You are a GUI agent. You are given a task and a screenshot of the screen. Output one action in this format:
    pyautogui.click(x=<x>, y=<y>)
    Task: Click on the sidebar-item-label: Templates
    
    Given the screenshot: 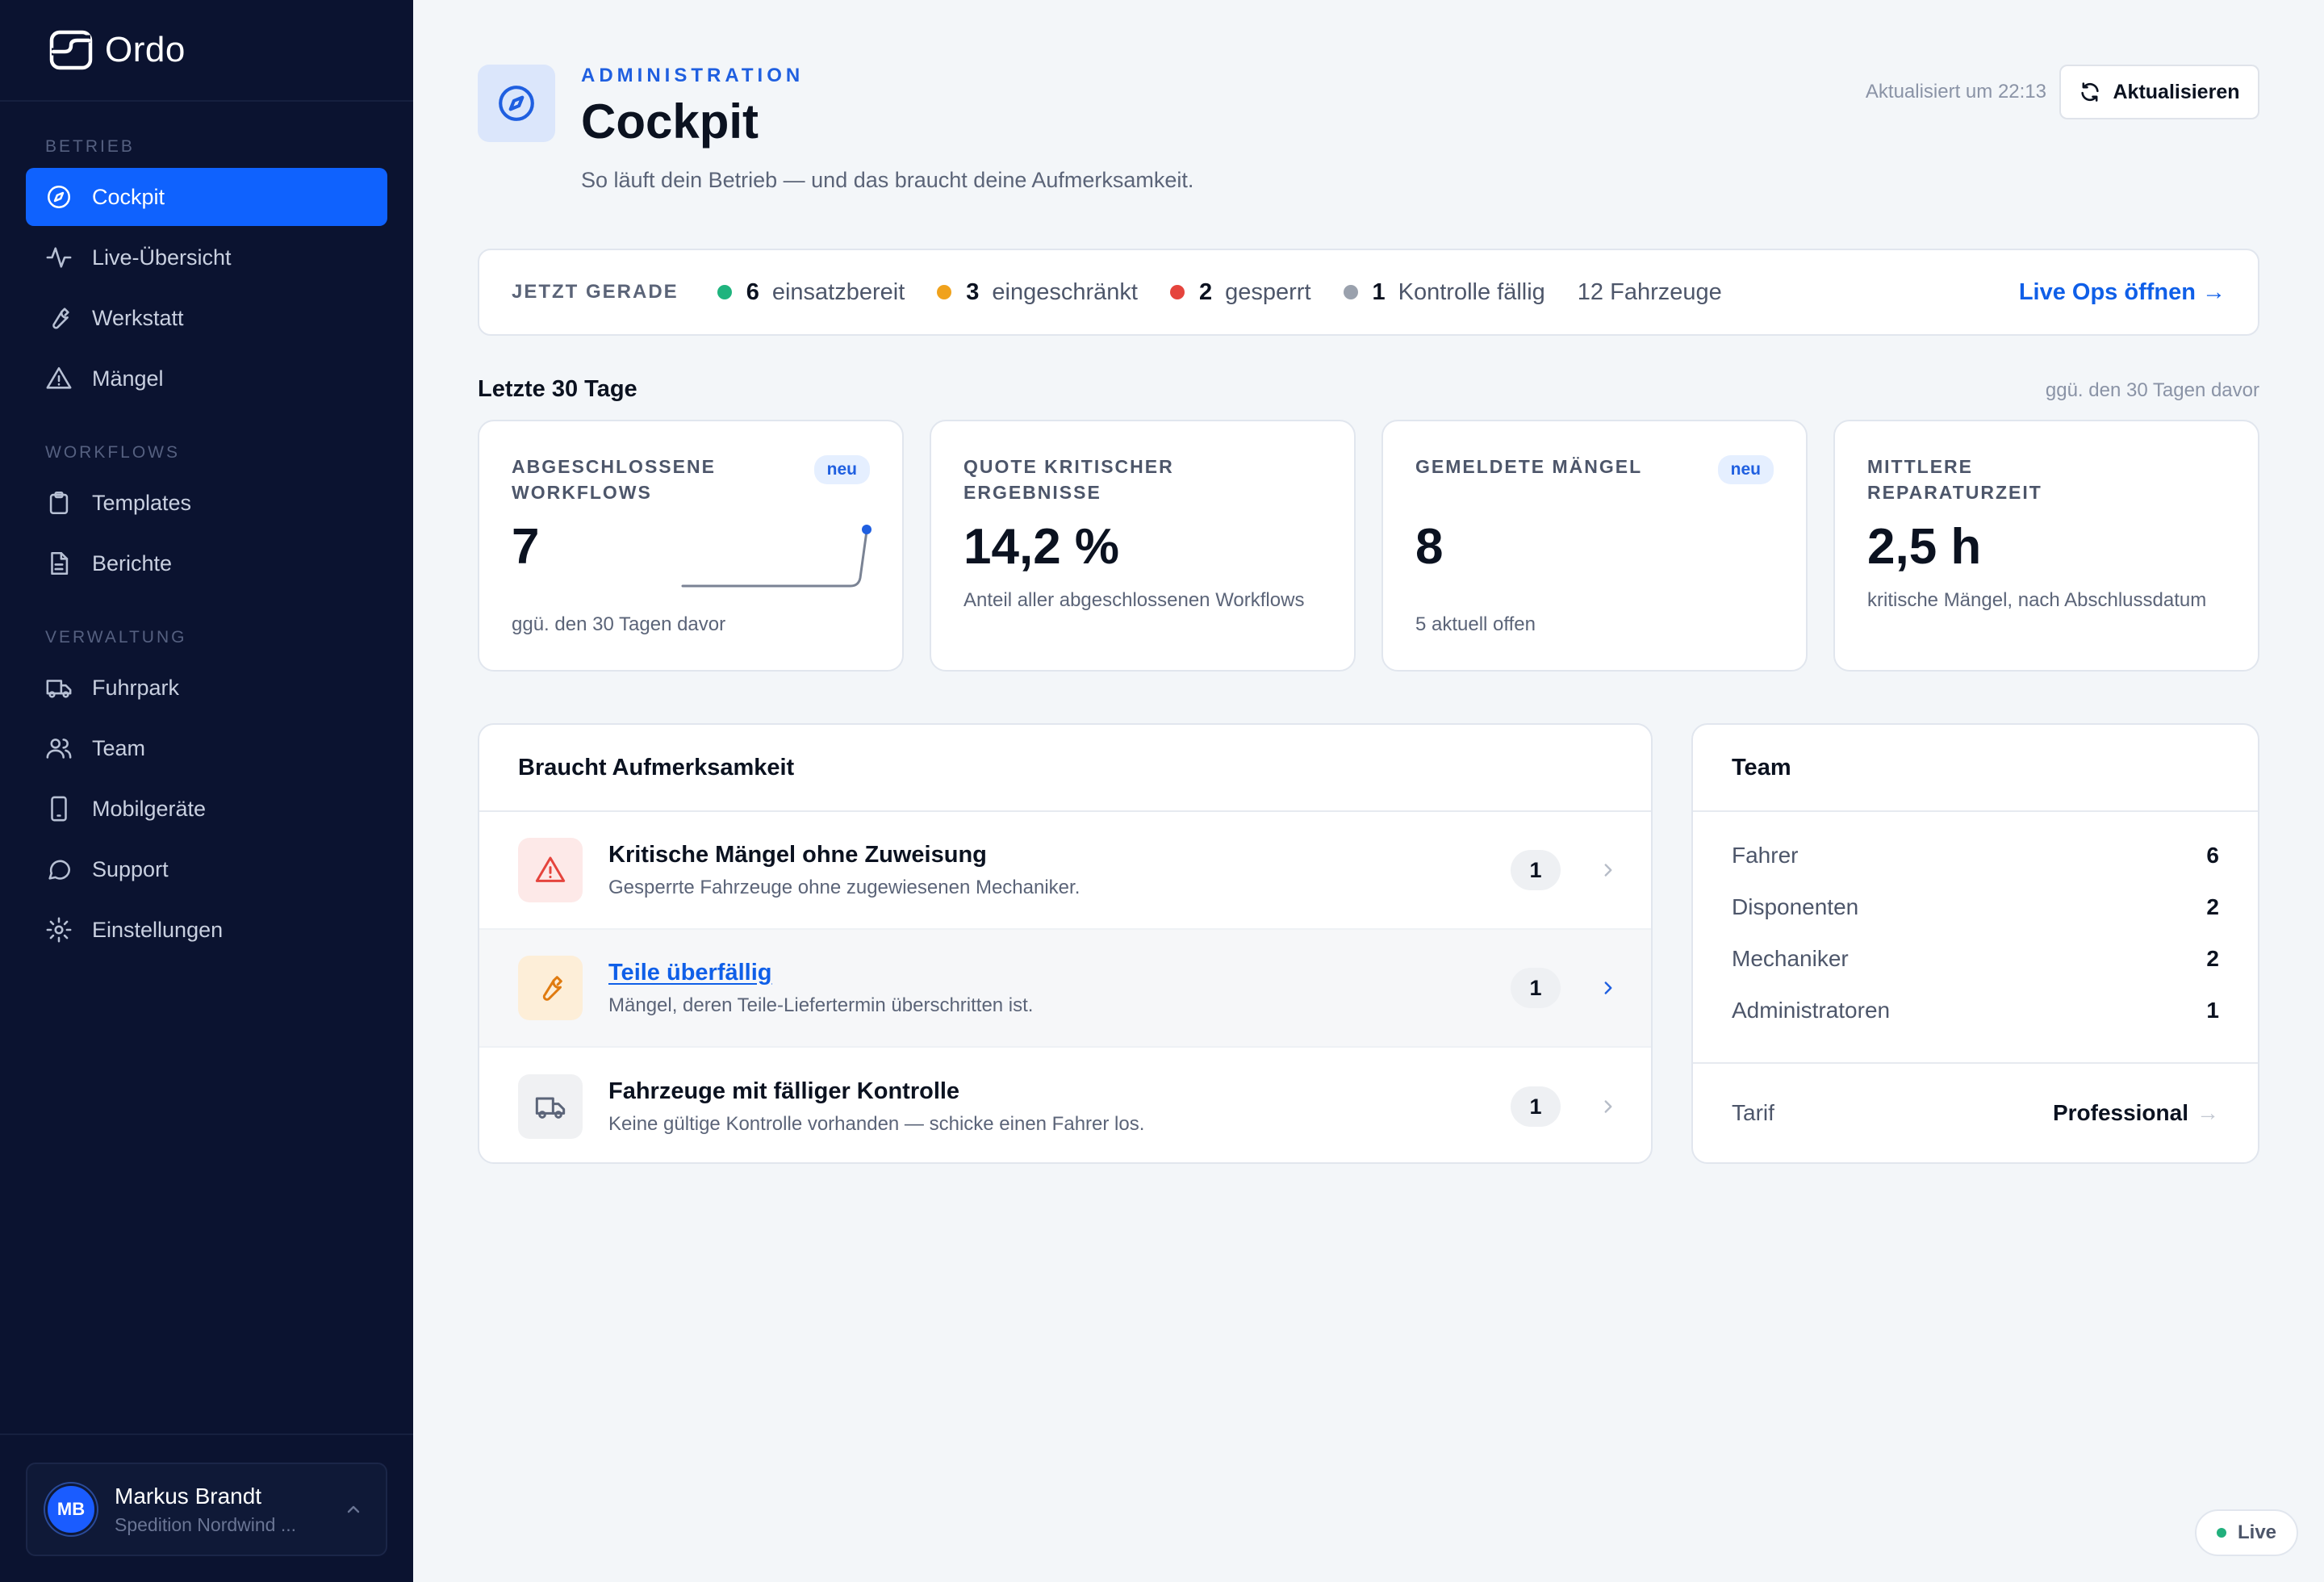 What is the action you would take?
    pyautogui.click(x=142, y=502)
    